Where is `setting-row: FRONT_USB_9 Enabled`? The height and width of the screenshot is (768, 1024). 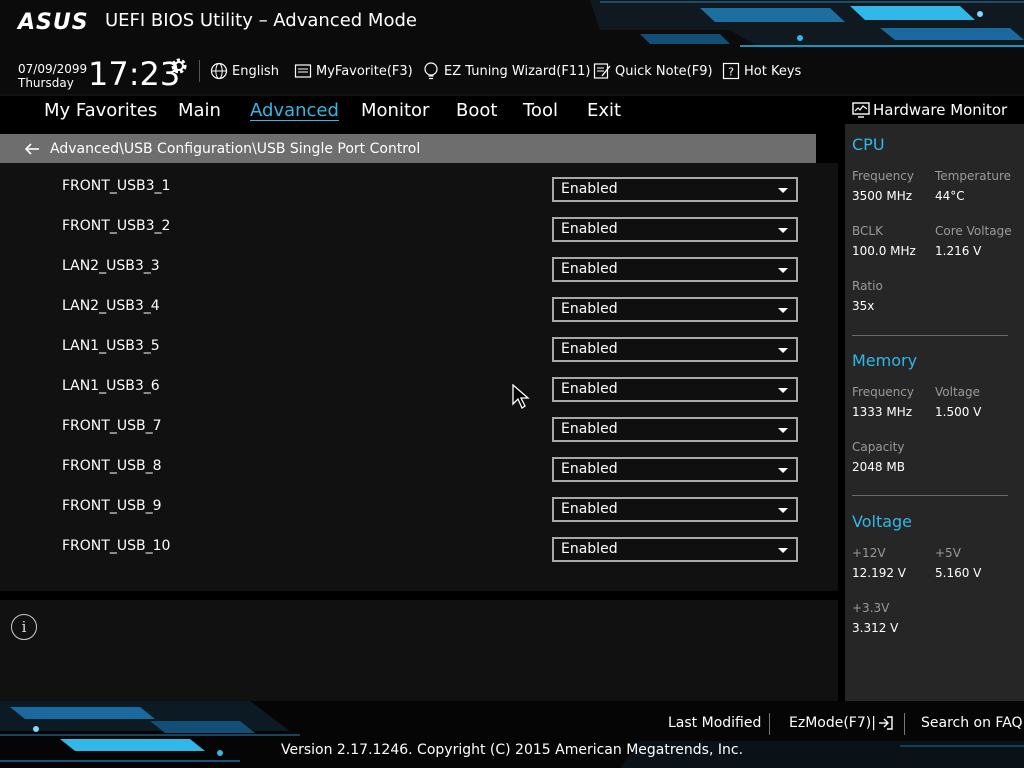
setting-row: FRONT_USB_9 Enabled is located at coordinates (419, 515).